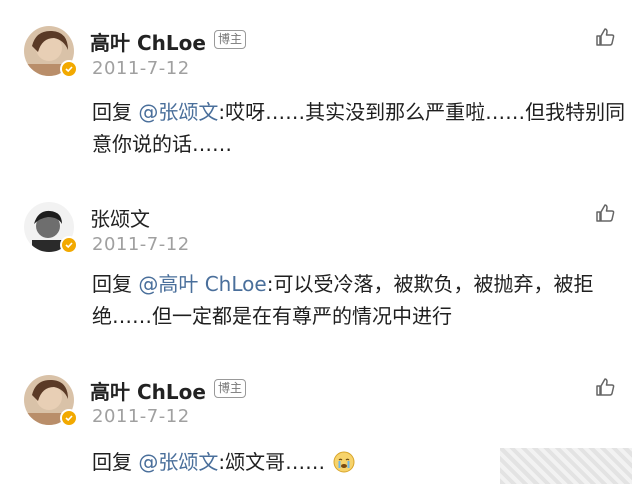  Describe the element at coordinates (202, 284) in the screenshot. I see `mention-link: @高叶 ChLoe` at that location.